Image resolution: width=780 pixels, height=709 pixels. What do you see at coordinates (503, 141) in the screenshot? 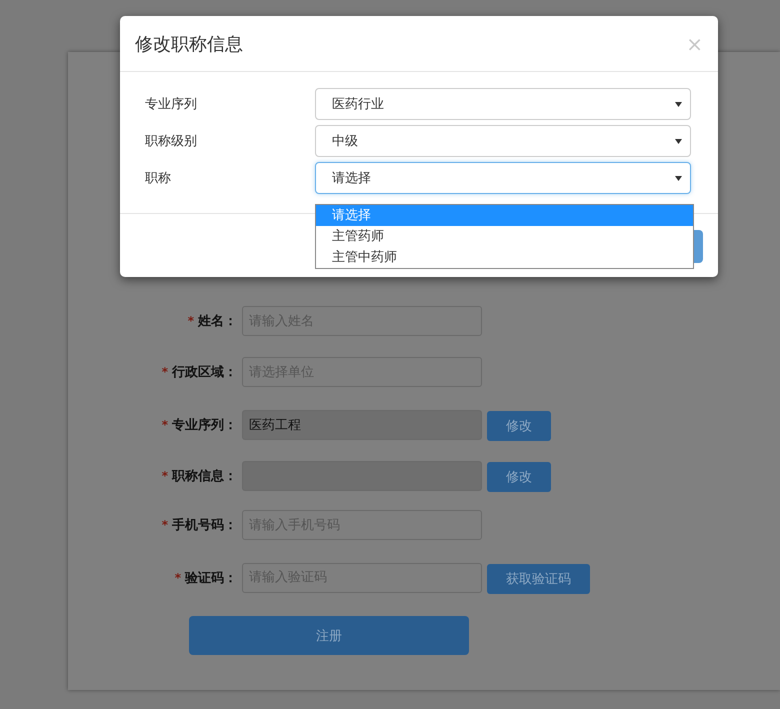
I see `select-field: 中级` at bounding box center [503, 141].